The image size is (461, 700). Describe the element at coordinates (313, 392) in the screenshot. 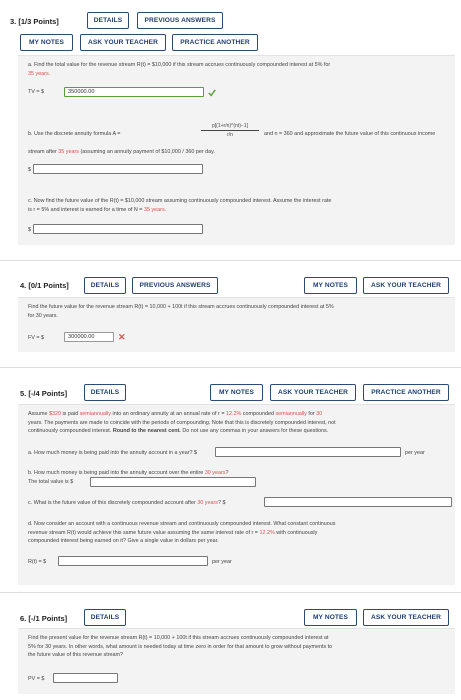

I see `q5-ask-teacher-button: ASK YOUR TEACHER` at that location.